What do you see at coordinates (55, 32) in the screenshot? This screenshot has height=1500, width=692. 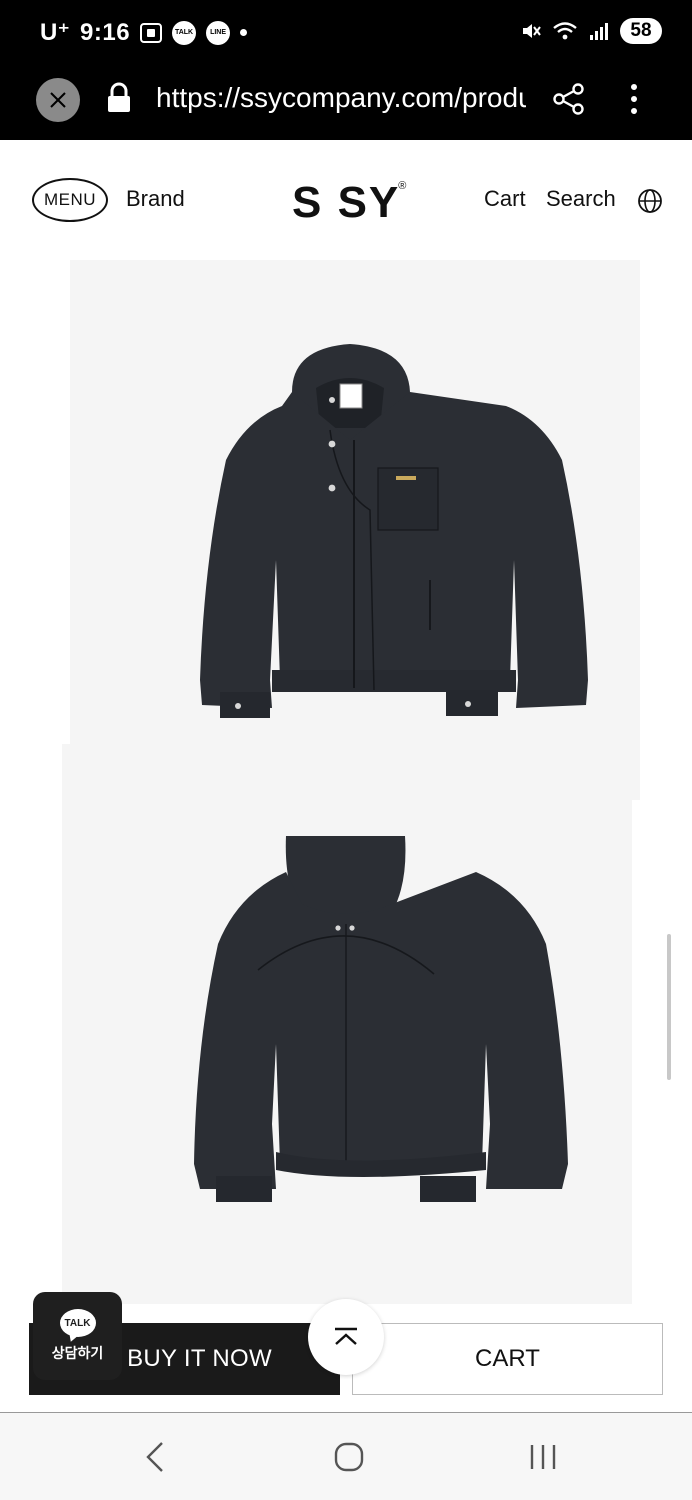 I see `carrier-label: U⁺` at bounding box center [55, 32].